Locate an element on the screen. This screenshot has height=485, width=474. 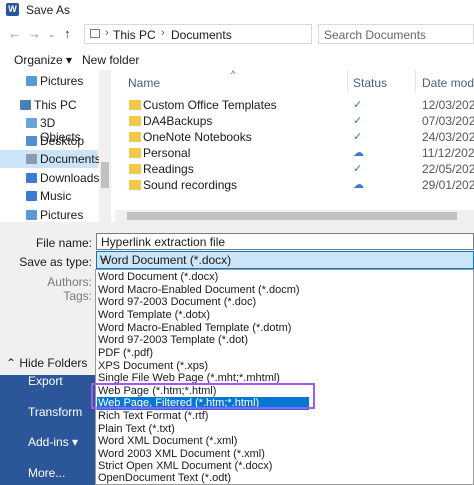
nav-item-this-pc: This PC is located at coordinates (49, 105).